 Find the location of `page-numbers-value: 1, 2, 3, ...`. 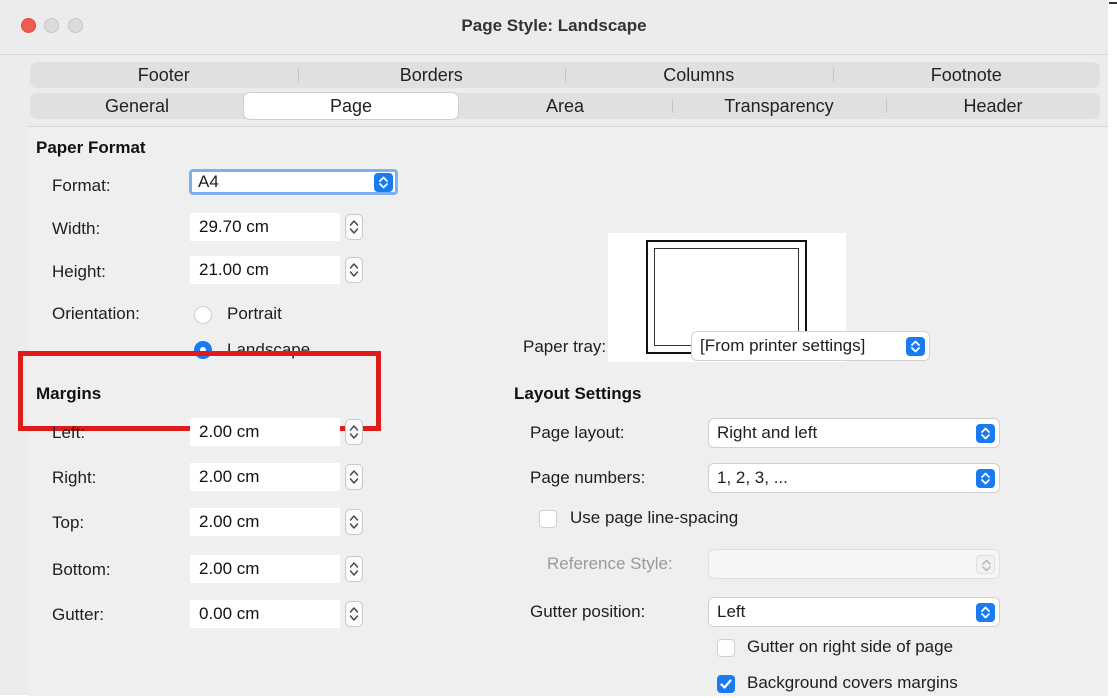

page-numbers-value: 1, 2, 3, ... is located at coordinates (752, 477).